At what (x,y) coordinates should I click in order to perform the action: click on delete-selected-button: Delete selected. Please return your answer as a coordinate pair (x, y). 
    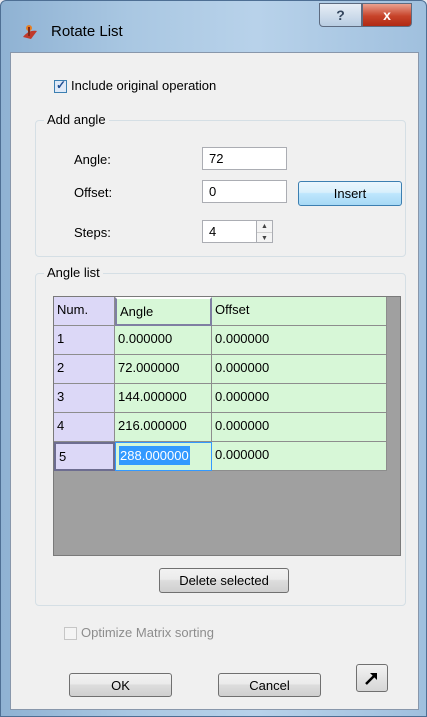
    Looking at the image, I should click on (224, 580).